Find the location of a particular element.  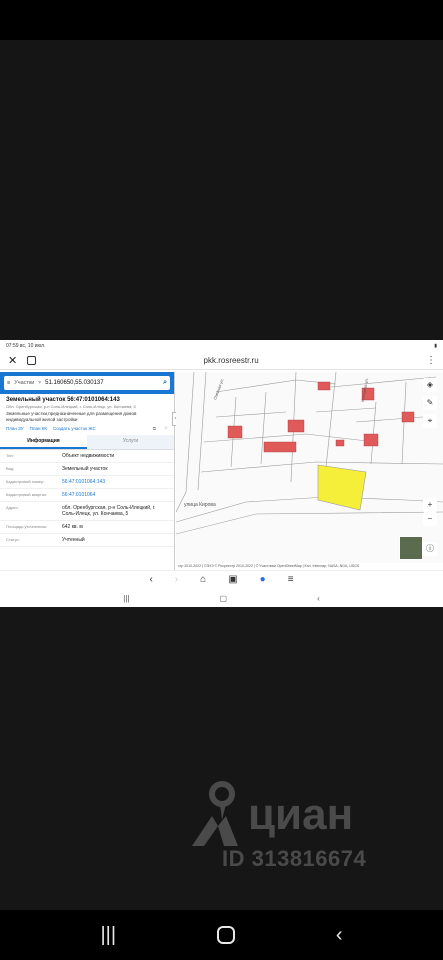

layers-icon: ◈ is located at coordinates (430, 385).